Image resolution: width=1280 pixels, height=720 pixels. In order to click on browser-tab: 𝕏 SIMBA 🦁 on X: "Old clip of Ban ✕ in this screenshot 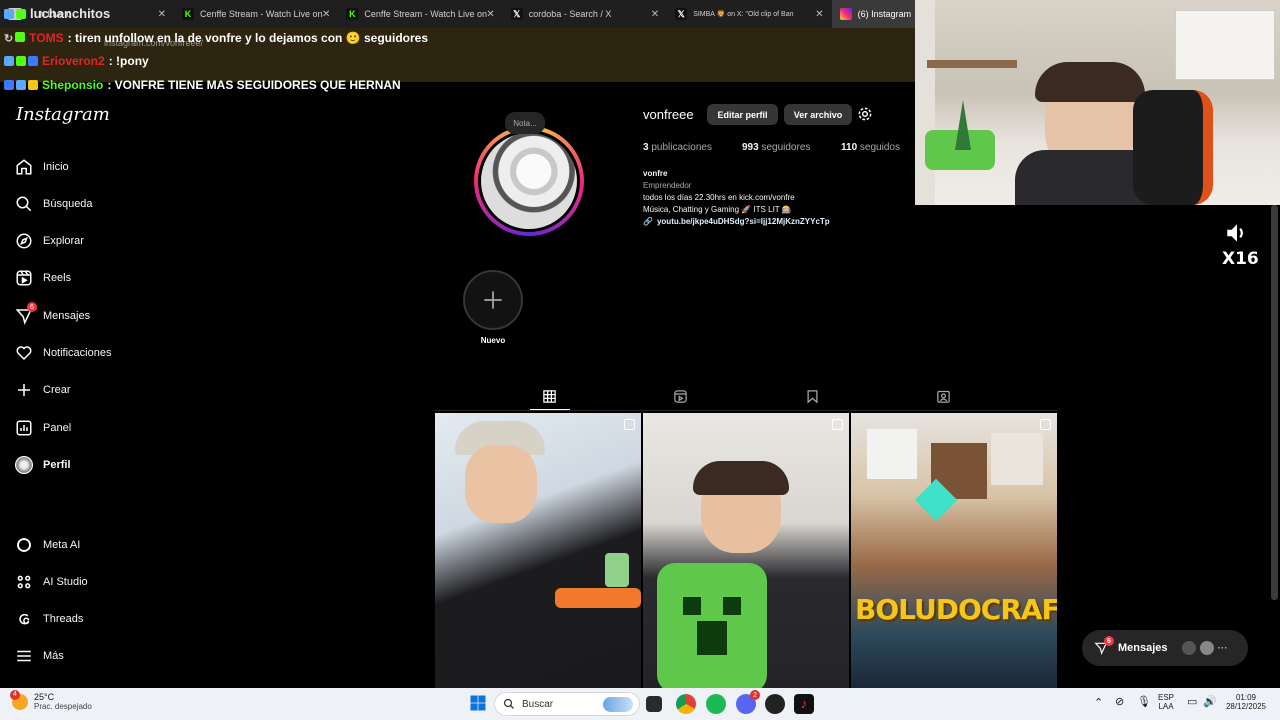, I will do `click(749, 14)`.